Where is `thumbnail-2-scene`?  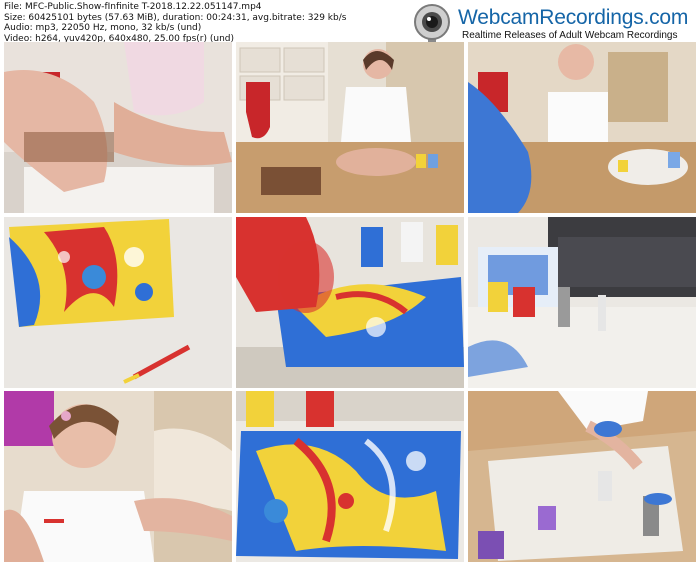
thumbnail-2-scene is located at coordinates (350, 127).